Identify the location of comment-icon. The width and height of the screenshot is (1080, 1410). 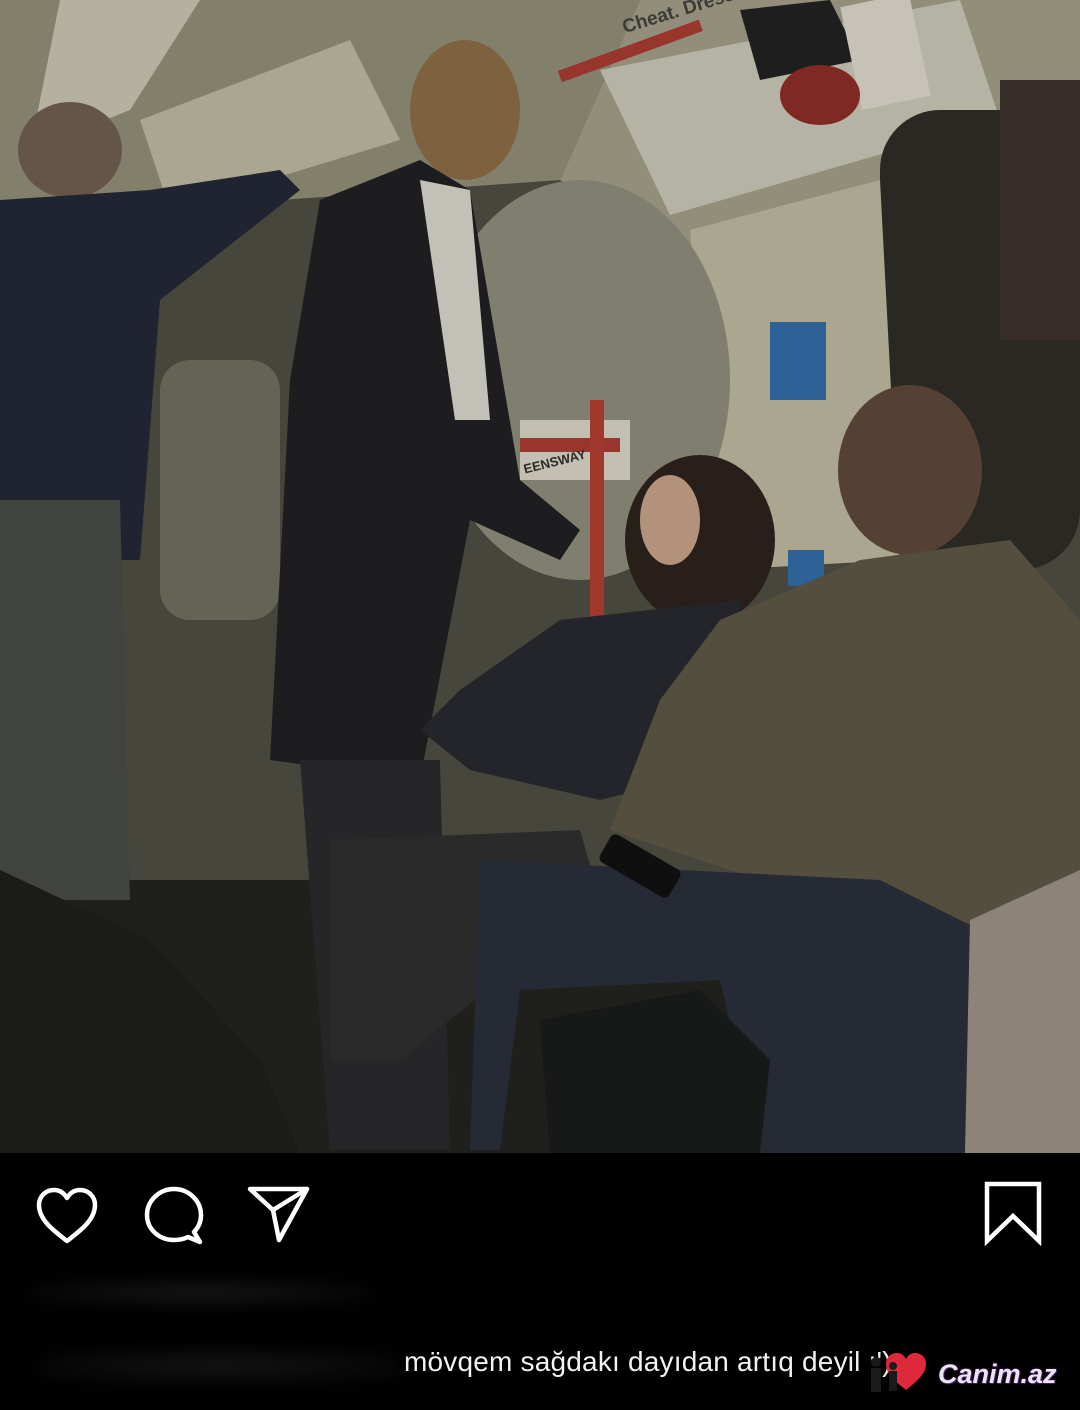
(174, 1215).